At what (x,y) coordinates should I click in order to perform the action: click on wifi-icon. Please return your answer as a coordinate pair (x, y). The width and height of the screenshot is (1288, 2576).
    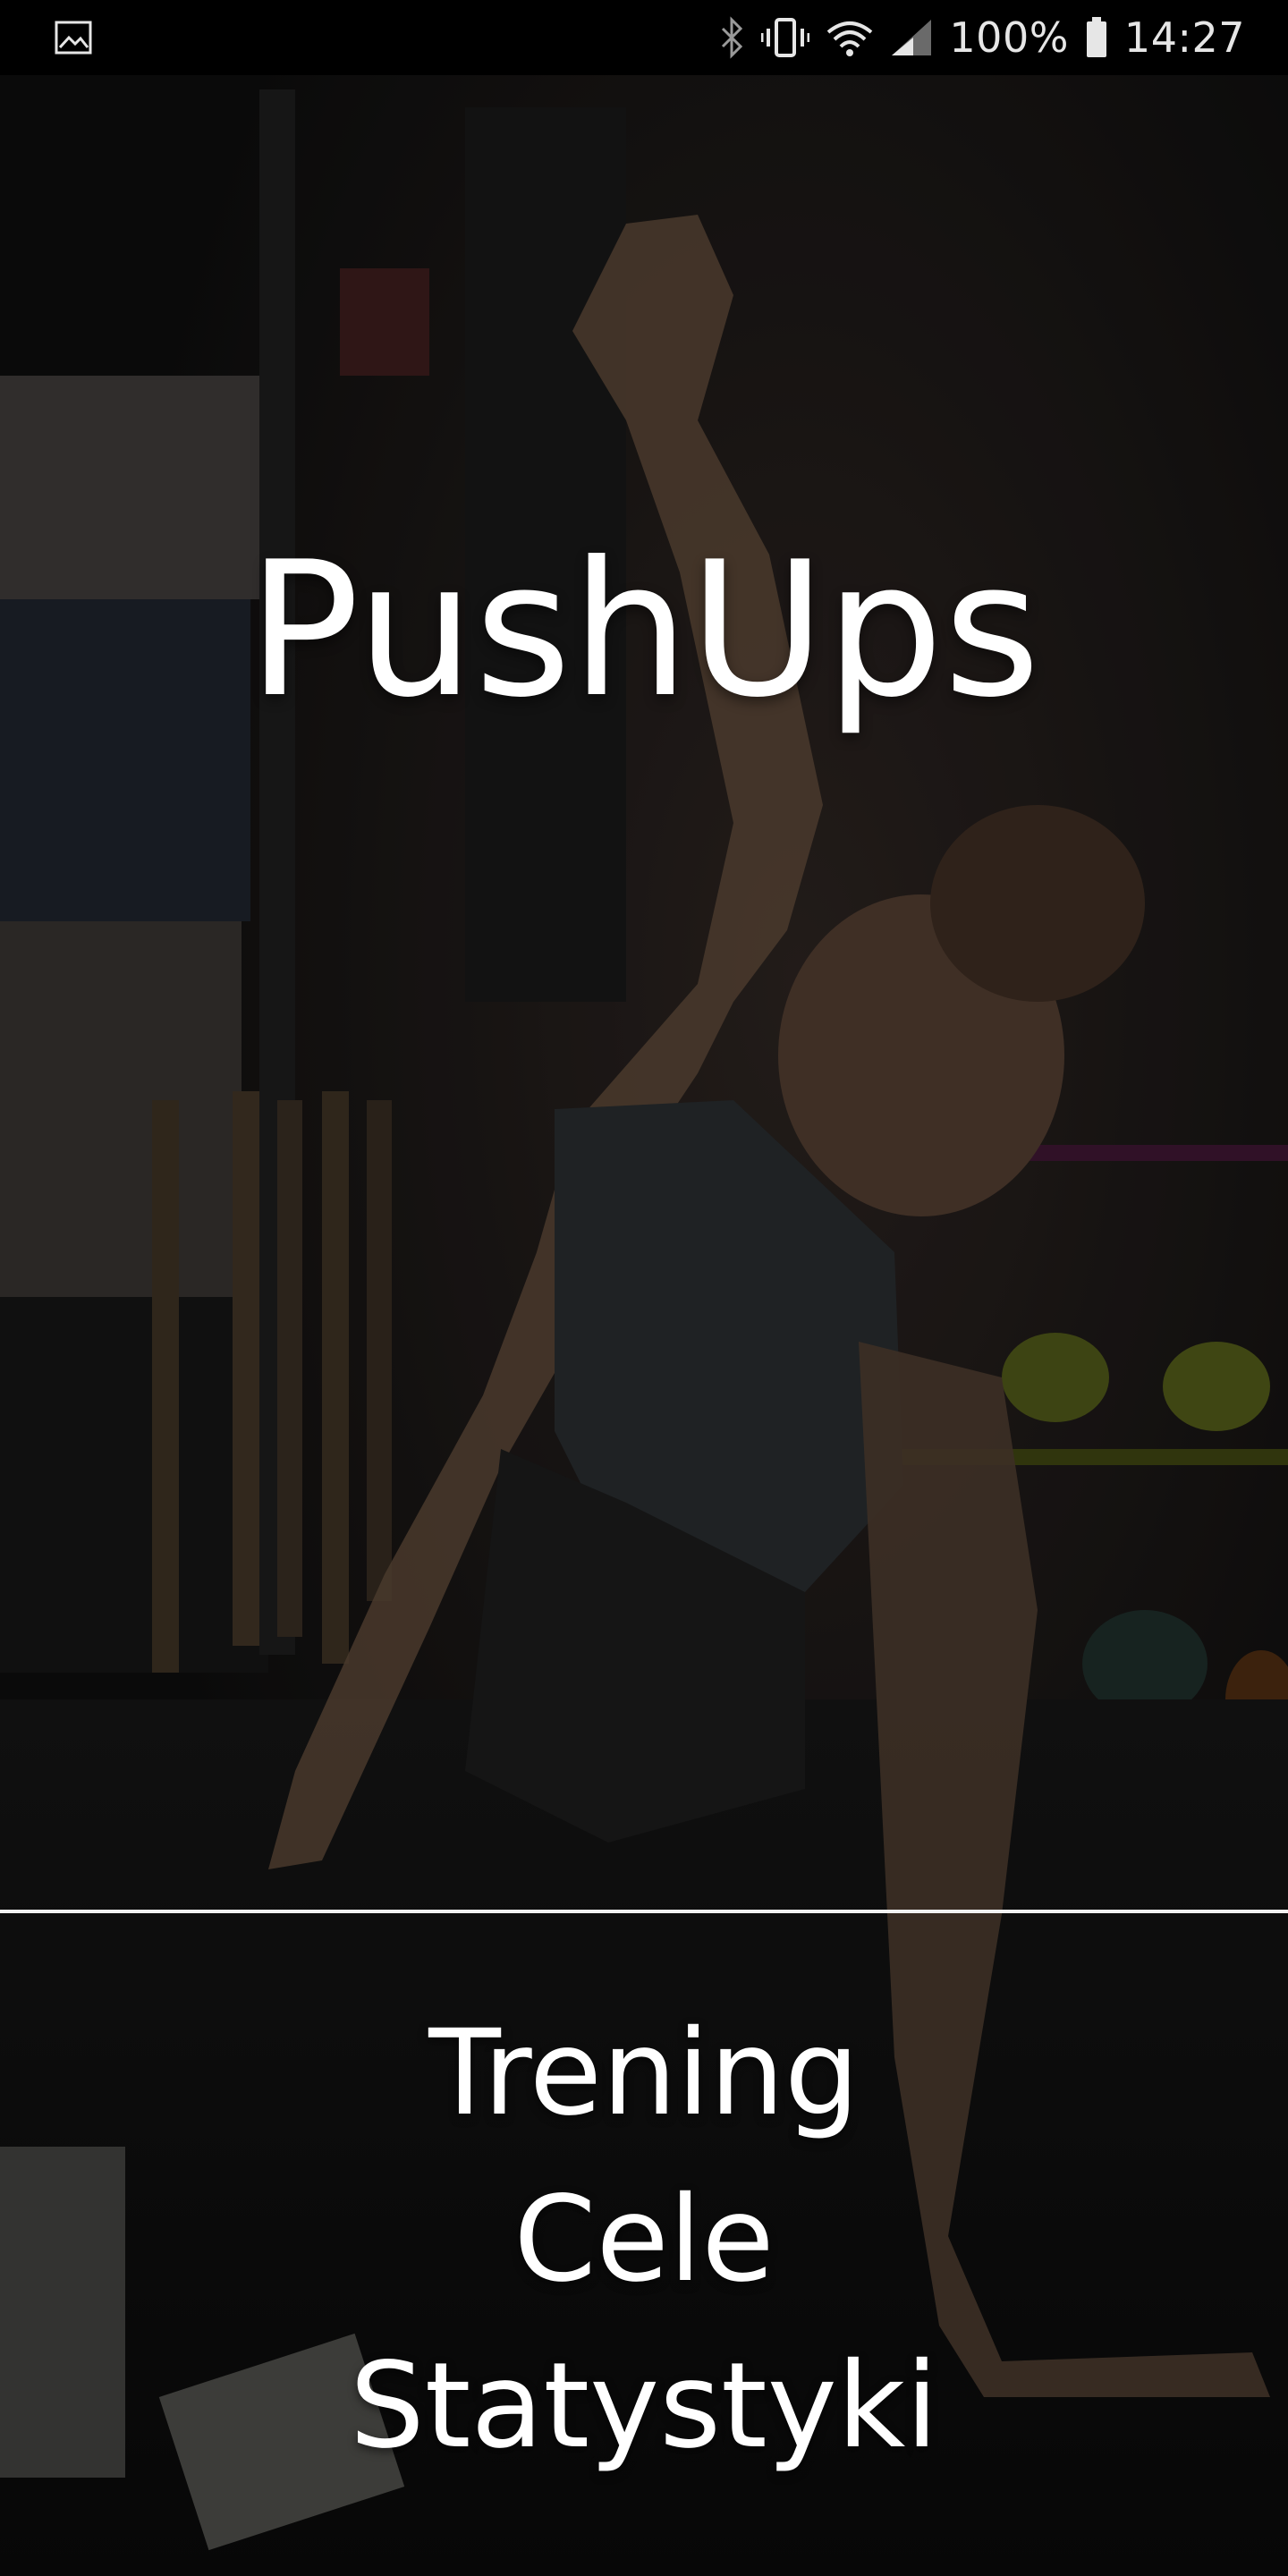
    Looking at the image, I should click on (850, 37).